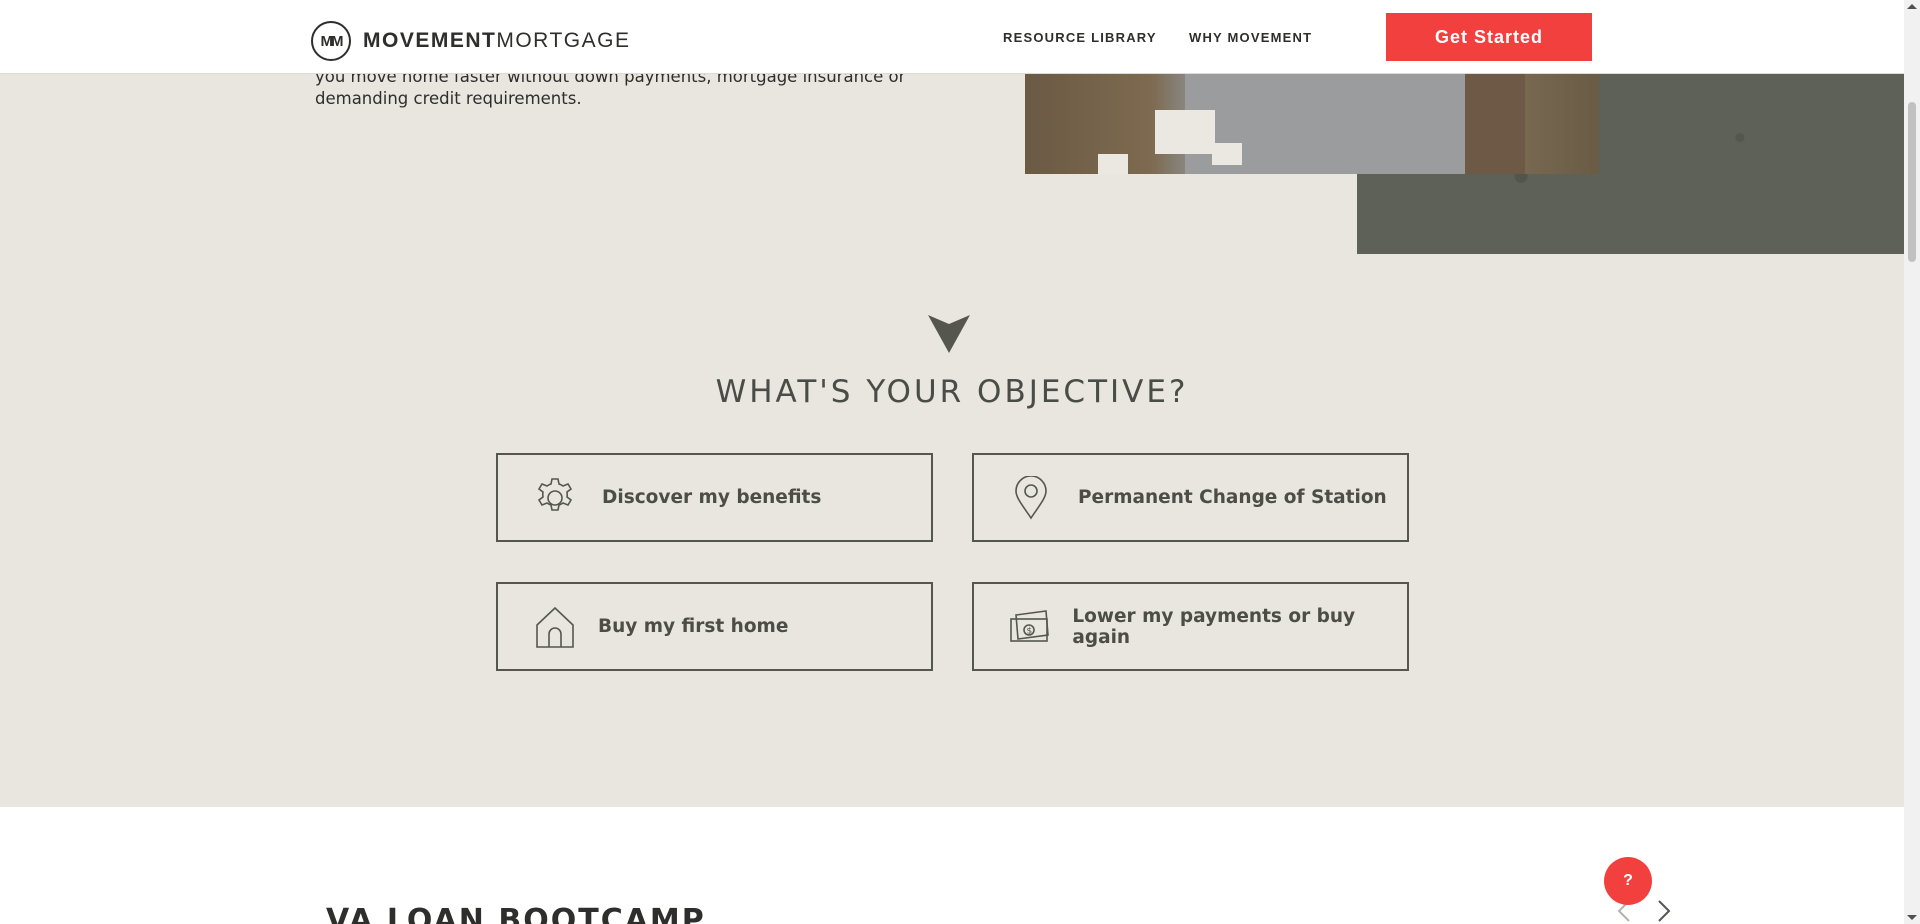 This screenshot has height=924, width=1920. Describe the element at coordinates (555, 498) in the screenshot. I see `gear-icon` at that location.